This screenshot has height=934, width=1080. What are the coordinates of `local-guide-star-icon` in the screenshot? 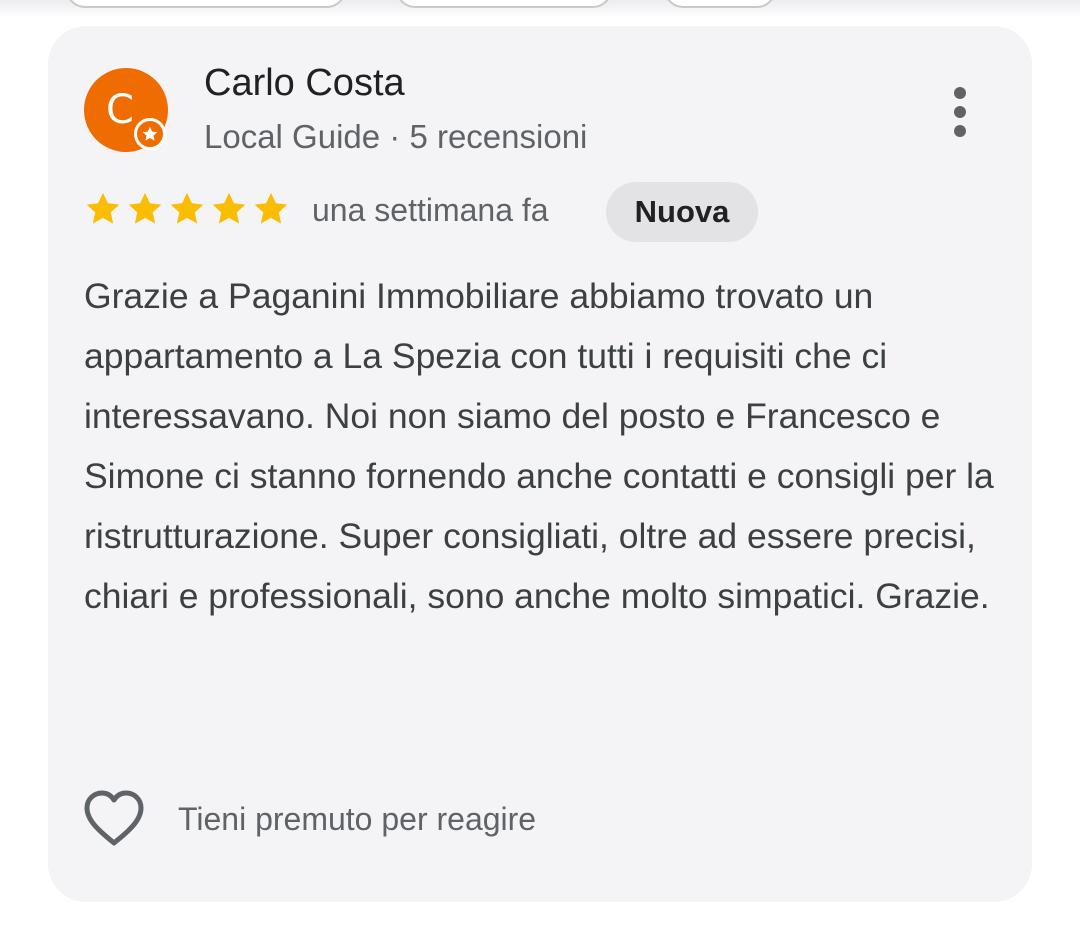 It's located at (150, 134).